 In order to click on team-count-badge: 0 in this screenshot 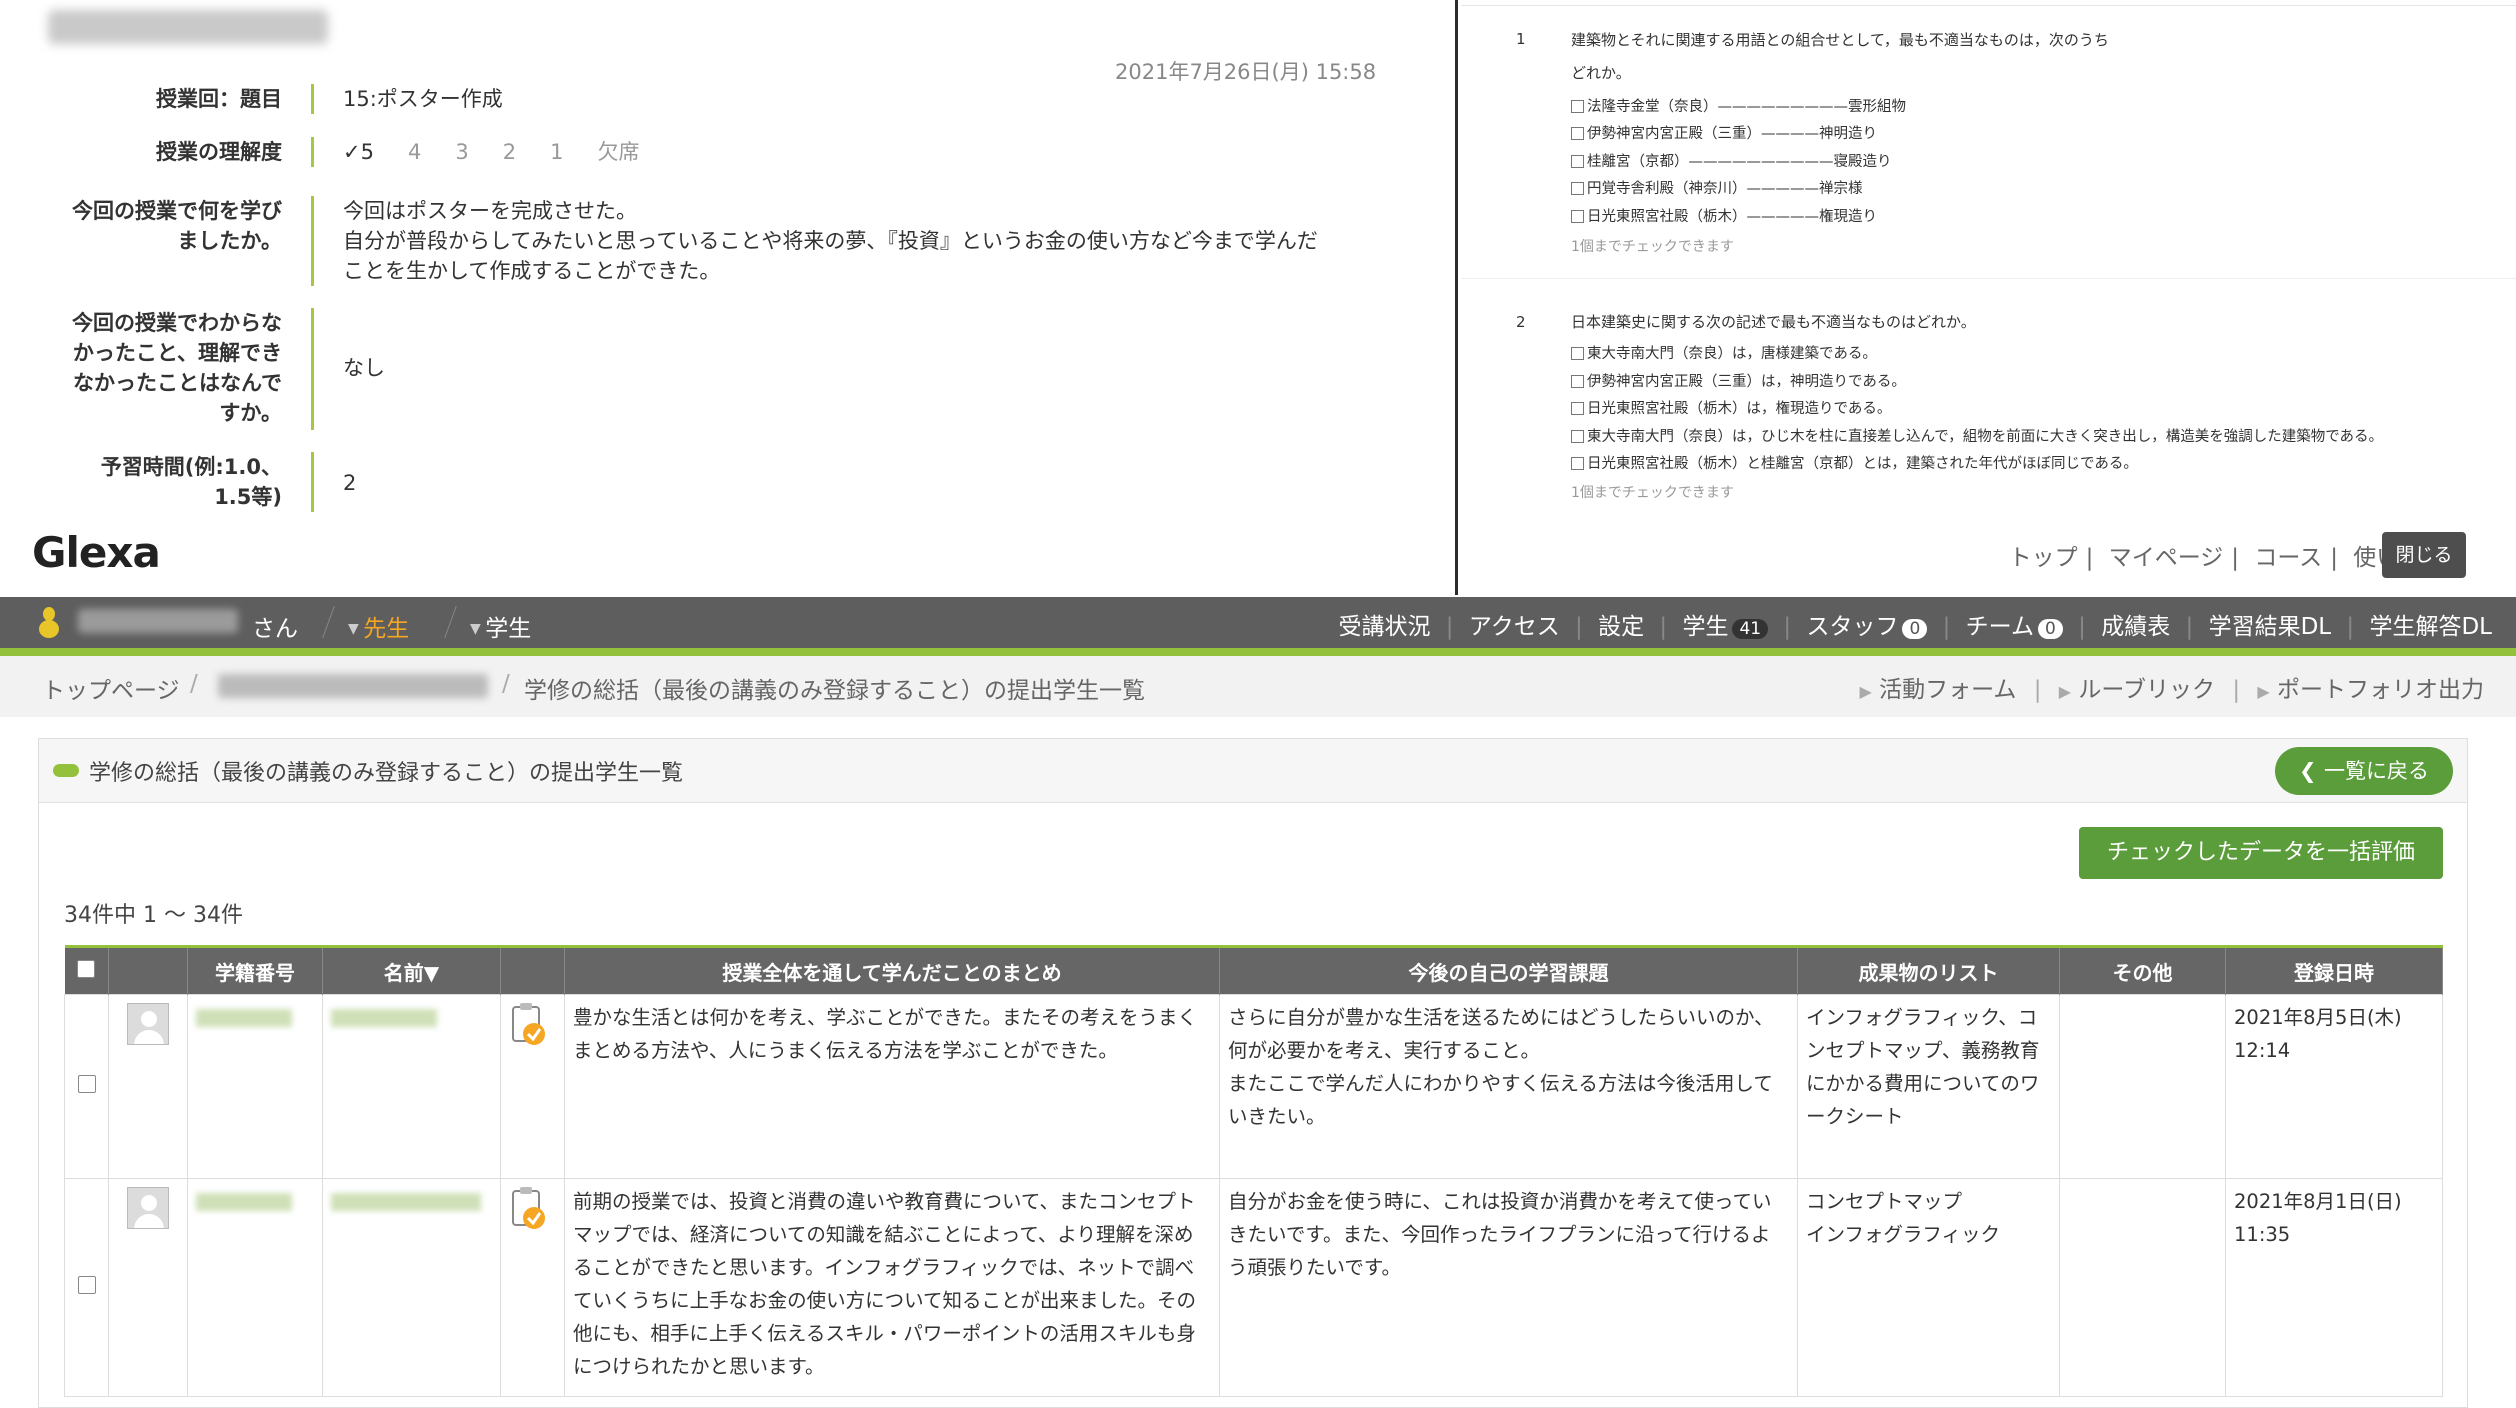, I will do `click(2050, 629)`.